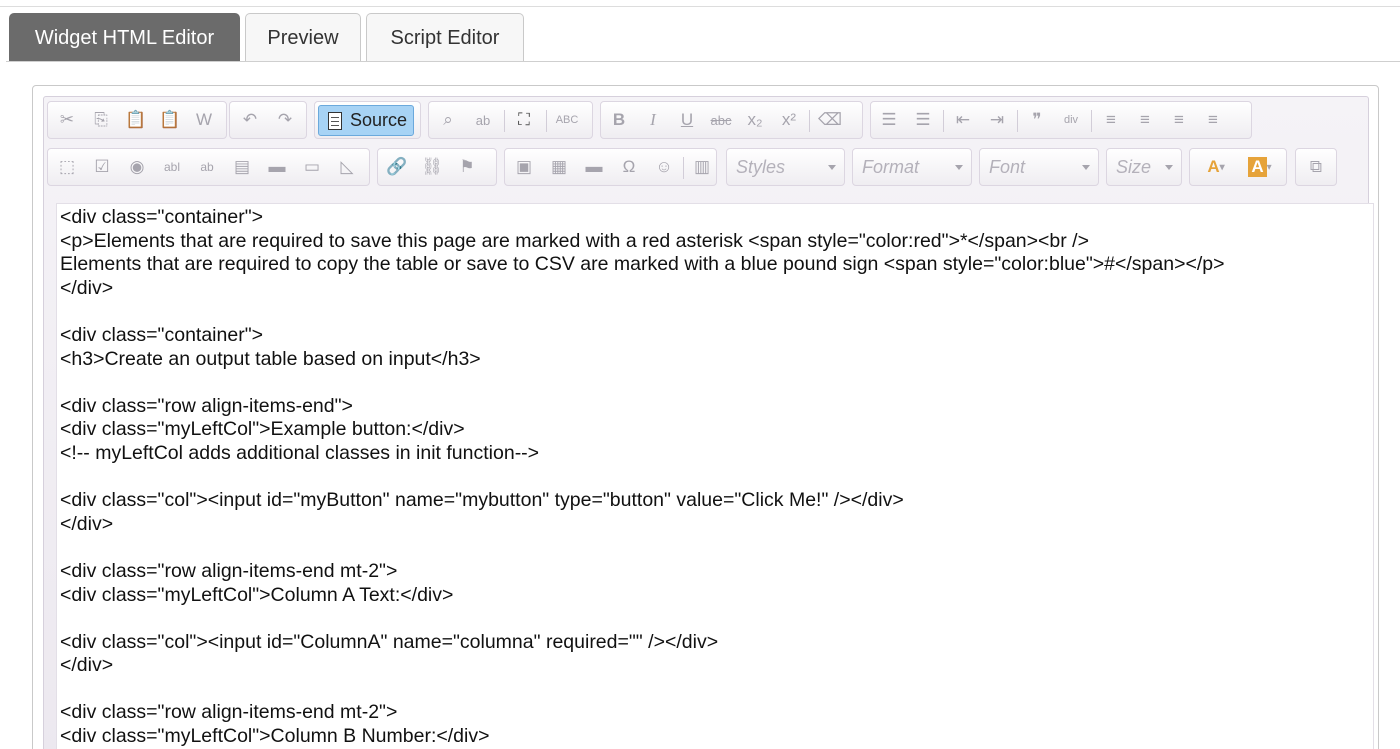  I want to click on checkbox-icon: ☑, so click(102, 167).